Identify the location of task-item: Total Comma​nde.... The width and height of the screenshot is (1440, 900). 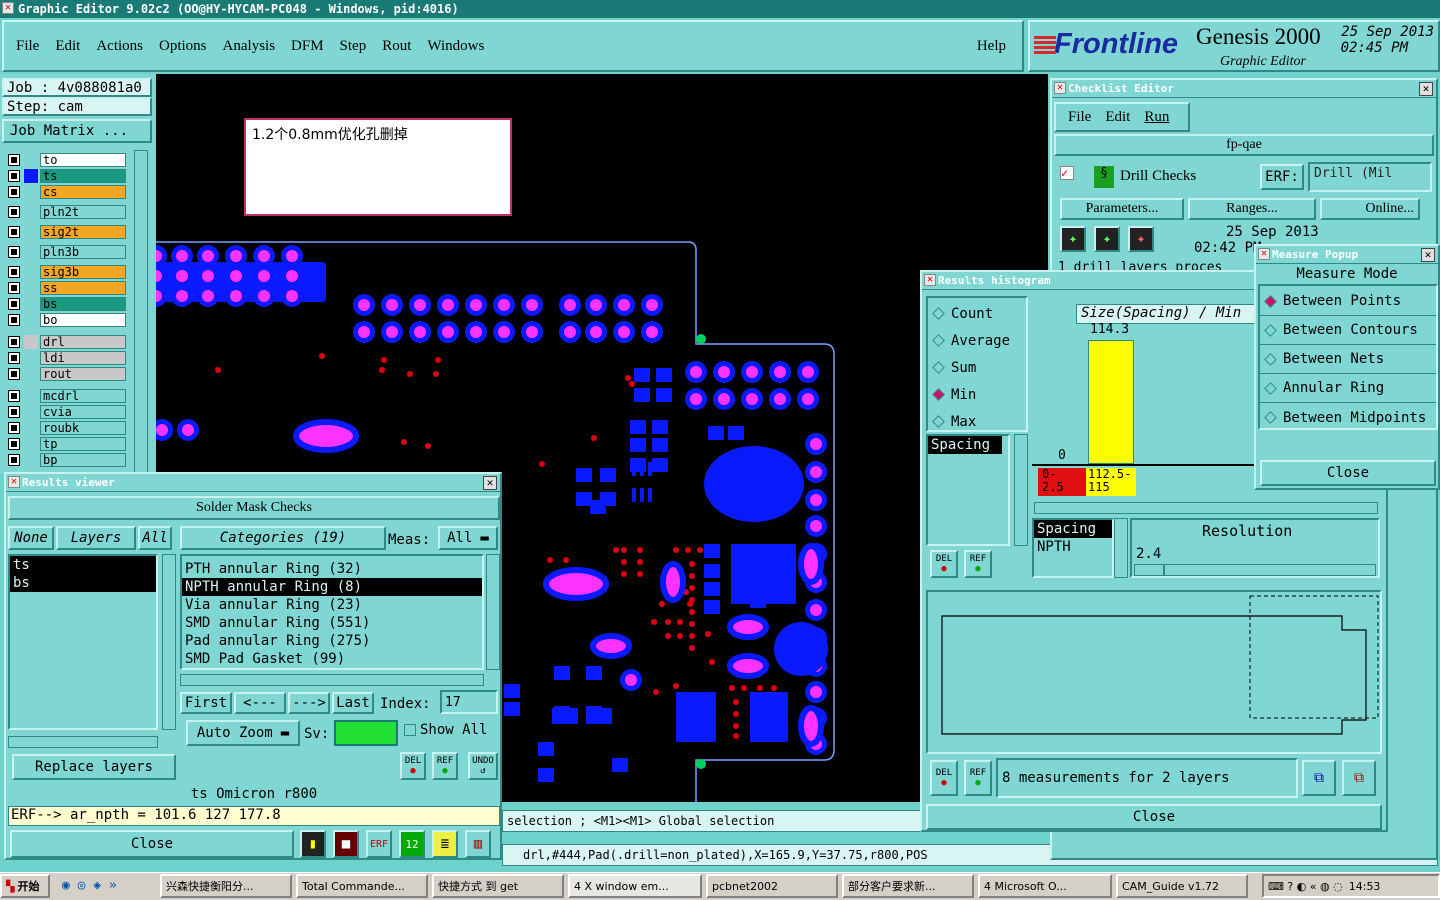
(362, 886).